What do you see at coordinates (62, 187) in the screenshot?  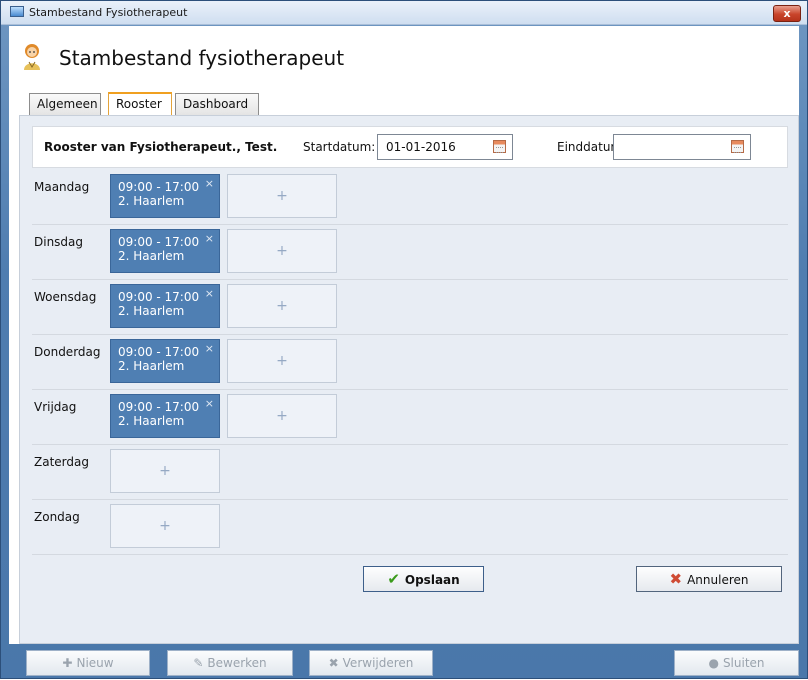 I see `day-label: Maandag` at bounding box center [62, 187].